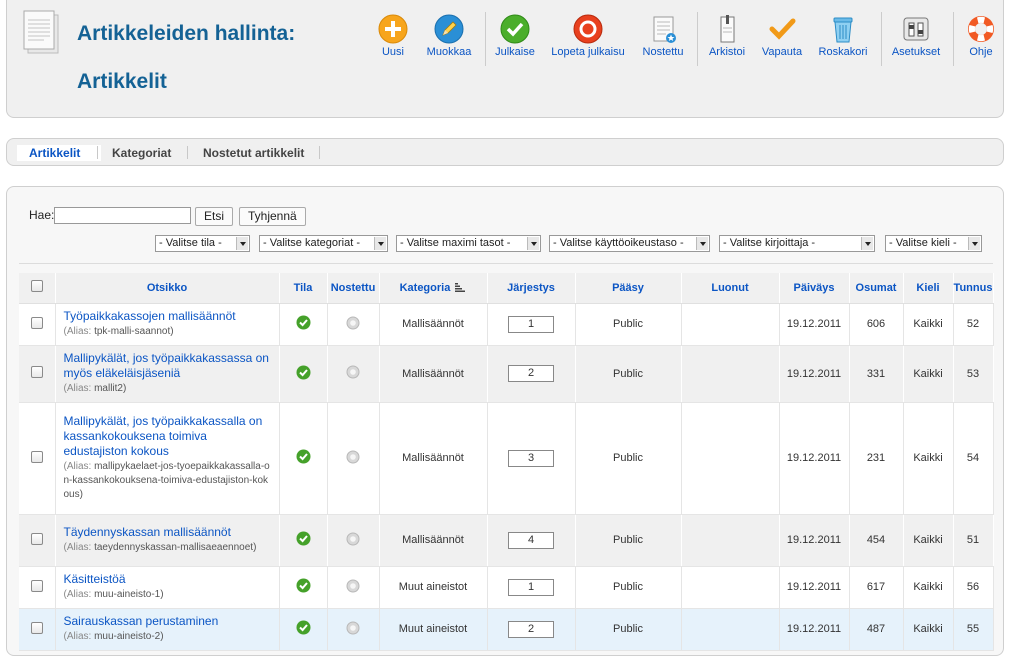  Describe the element at coordinates (353, 288) in the screenshot. I see `column-header-featured: Nostettu` at that location.